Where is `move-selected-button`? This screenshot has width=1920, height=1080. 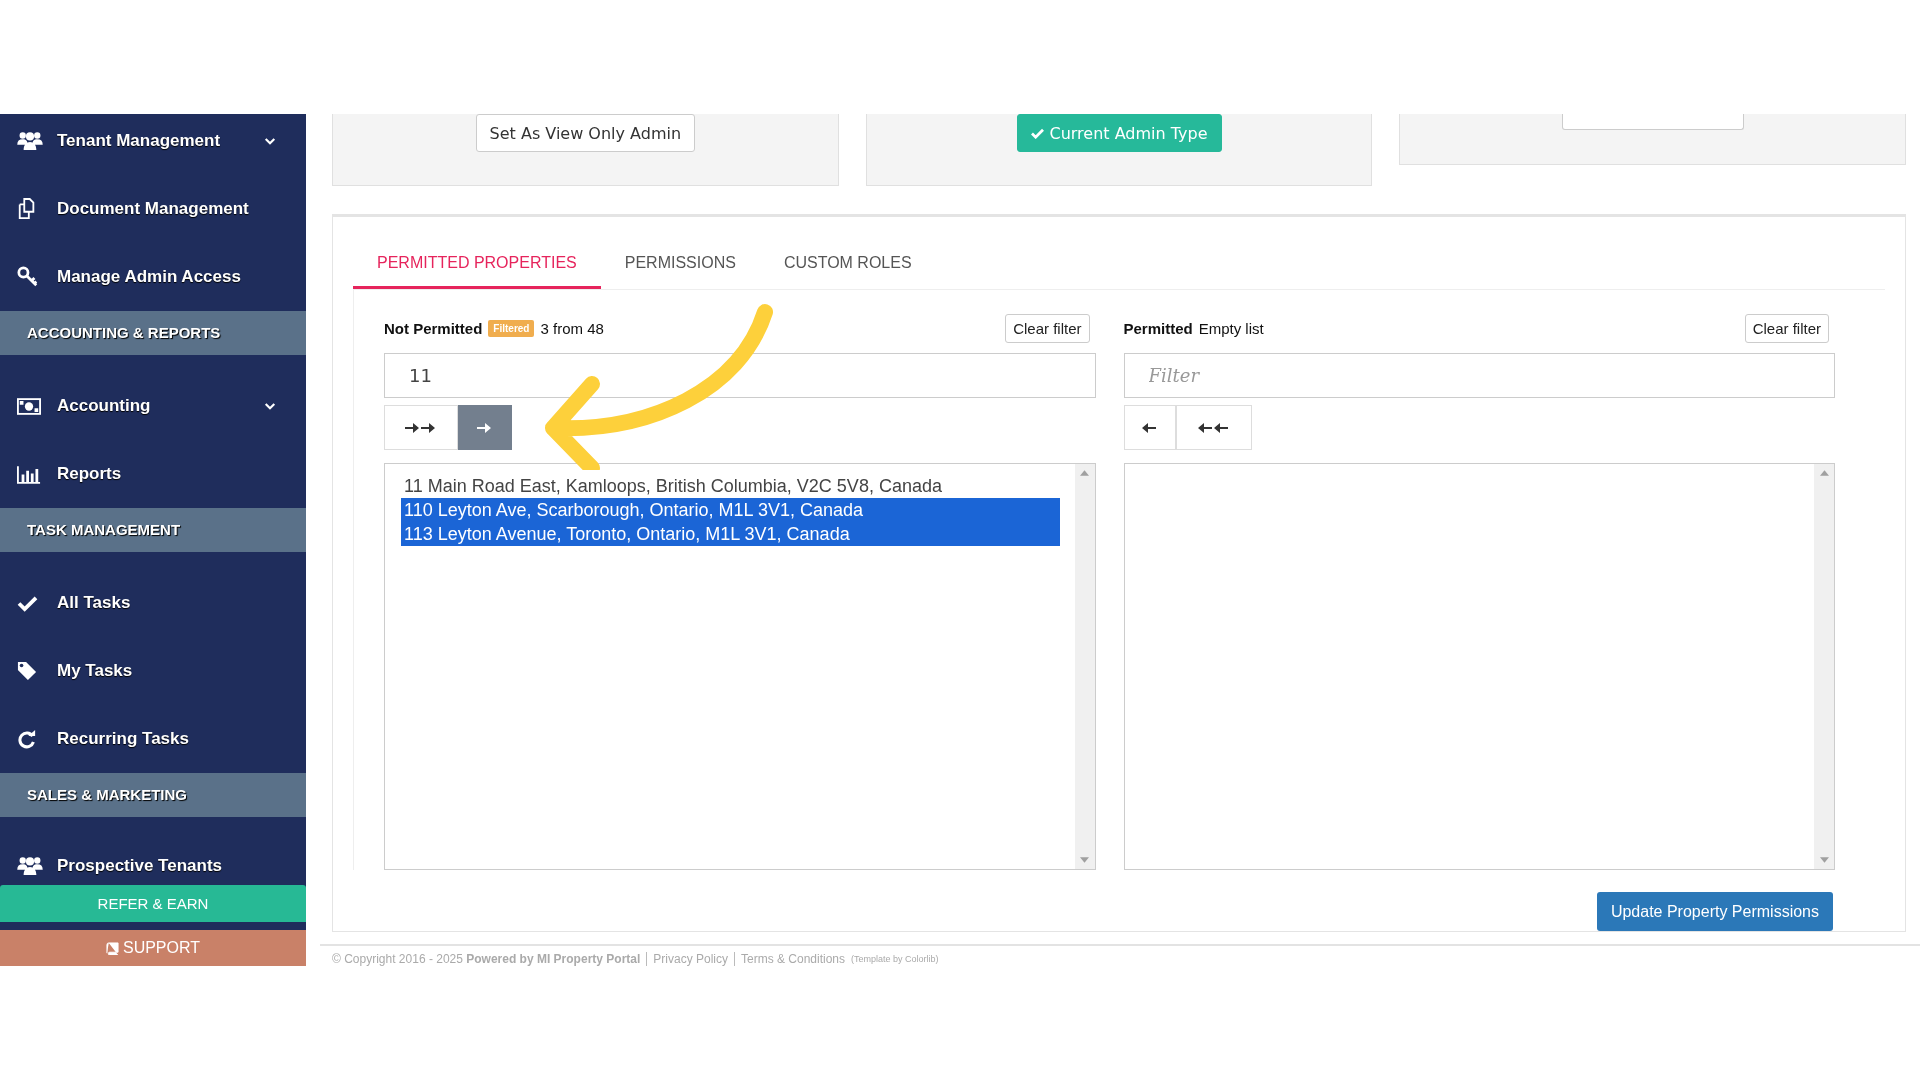 move-selected-button is located at coordinates (485, 427).